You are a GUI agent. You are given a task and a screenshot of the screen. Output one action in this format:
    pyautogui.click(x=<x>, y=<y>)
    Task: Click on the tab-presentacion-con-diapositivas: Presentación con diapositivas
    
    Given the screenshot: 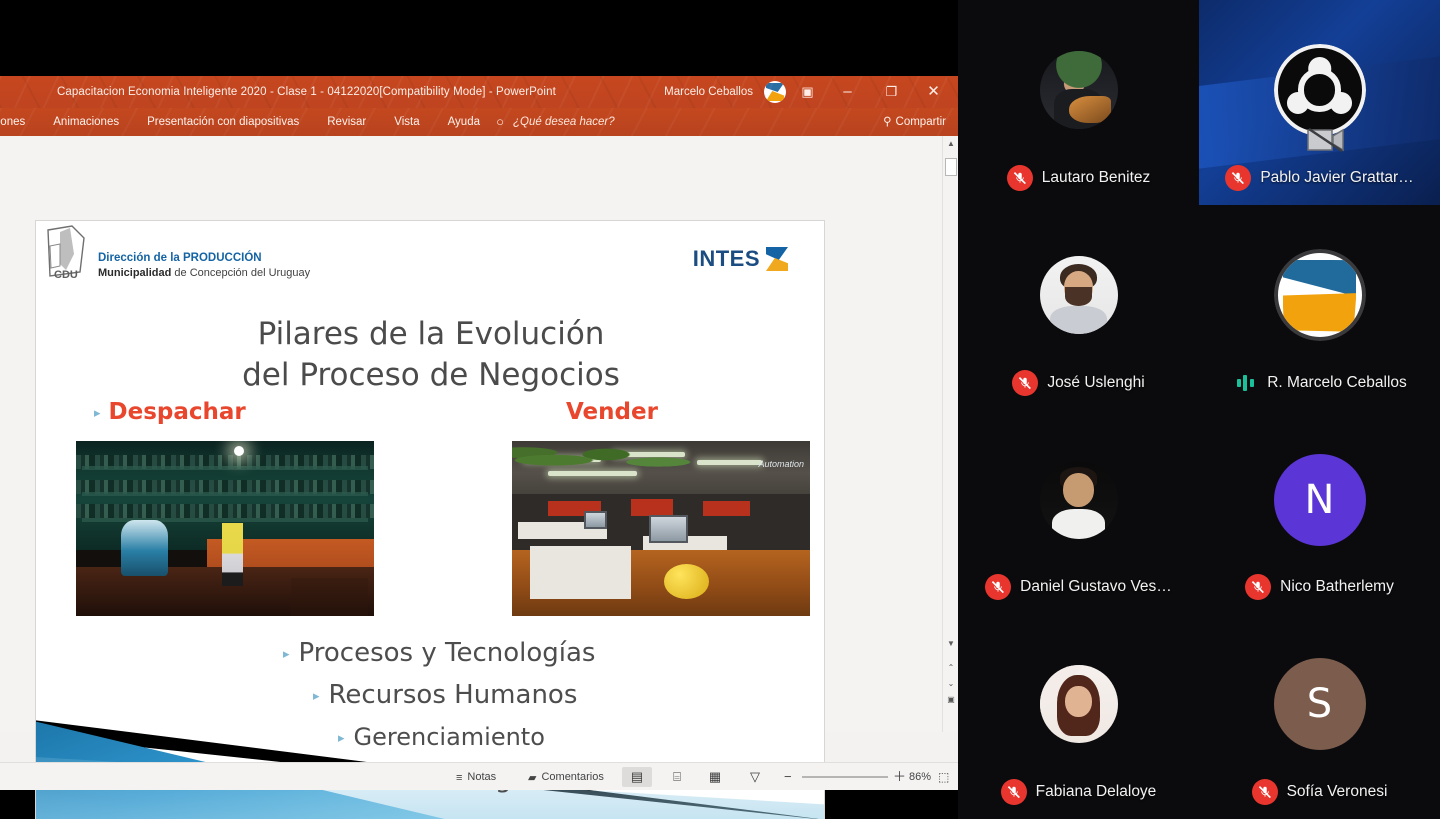 What is the action you would take?
    pyautogui.click(x=223, y=122)
    